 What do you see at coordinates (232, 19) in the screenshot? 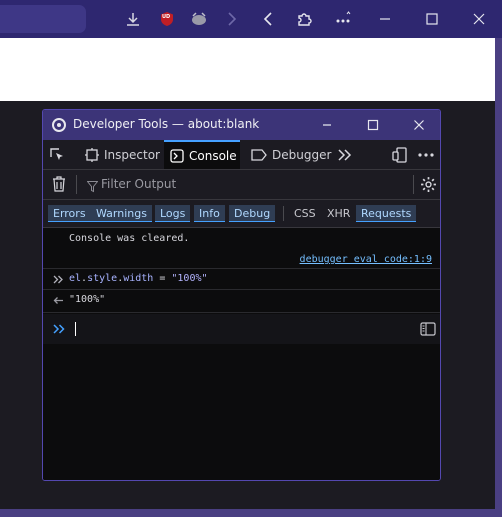
I see `forward-chevron-icon` at bounding box center [232, 19].